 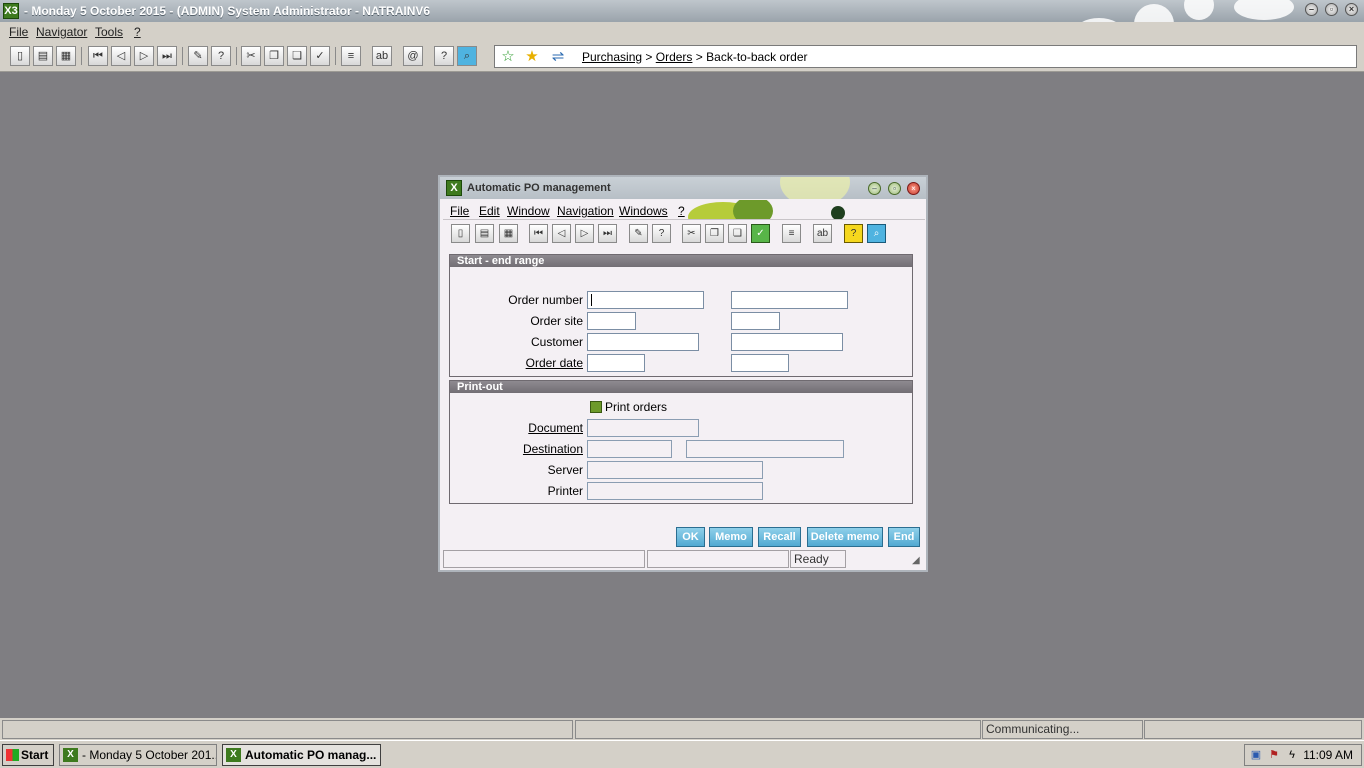 I want to click on add-favorite-icon: ☆, so click(x=508, y=57).